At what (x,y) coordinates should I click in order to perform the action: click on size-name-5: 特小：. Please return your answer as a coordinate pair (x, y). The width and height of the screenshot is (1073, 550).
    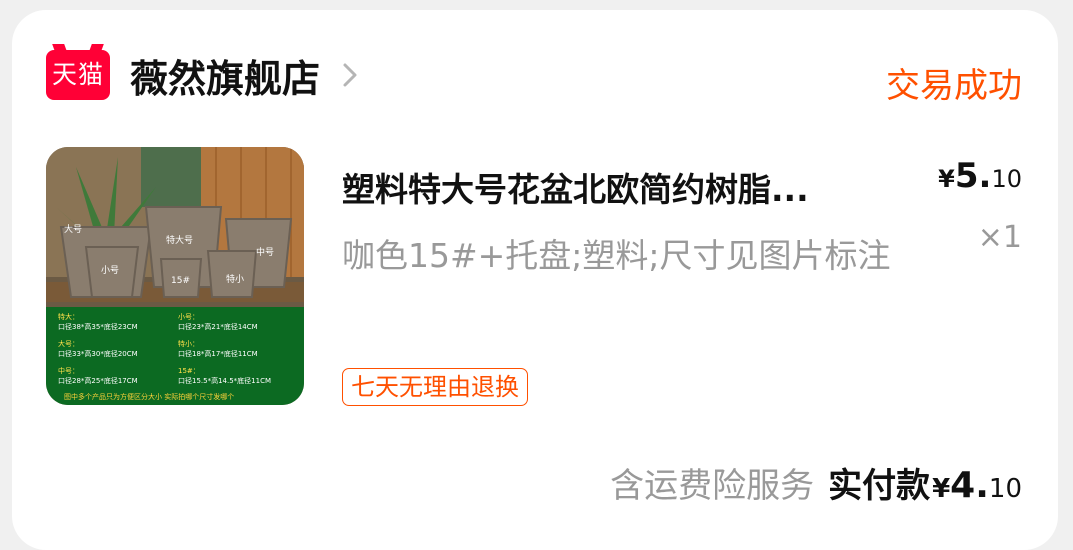
    Looking at the image, I should click on (188, 343).